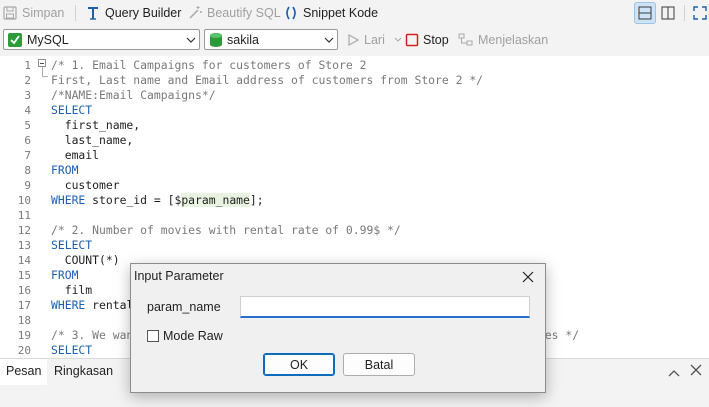  Describe the element at coordinates (299, 364) in the screenshot. I see `ok-button: OK` at that location.